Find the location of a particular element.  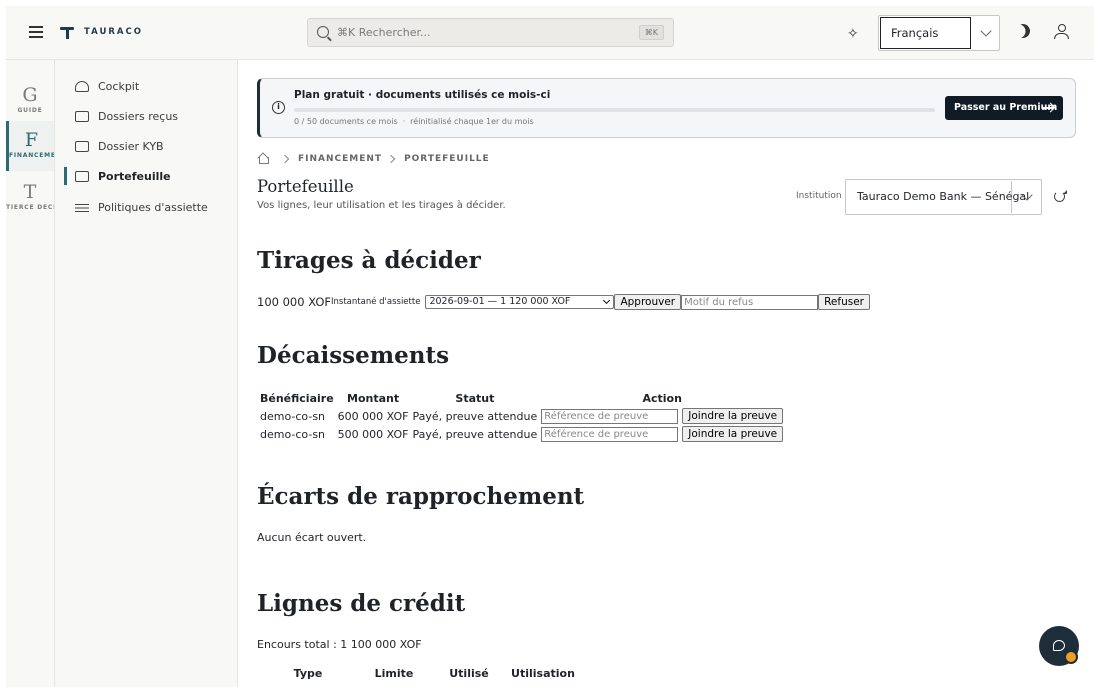

rail-item-guide: G GUIDE is located at coordinates (30, 100).